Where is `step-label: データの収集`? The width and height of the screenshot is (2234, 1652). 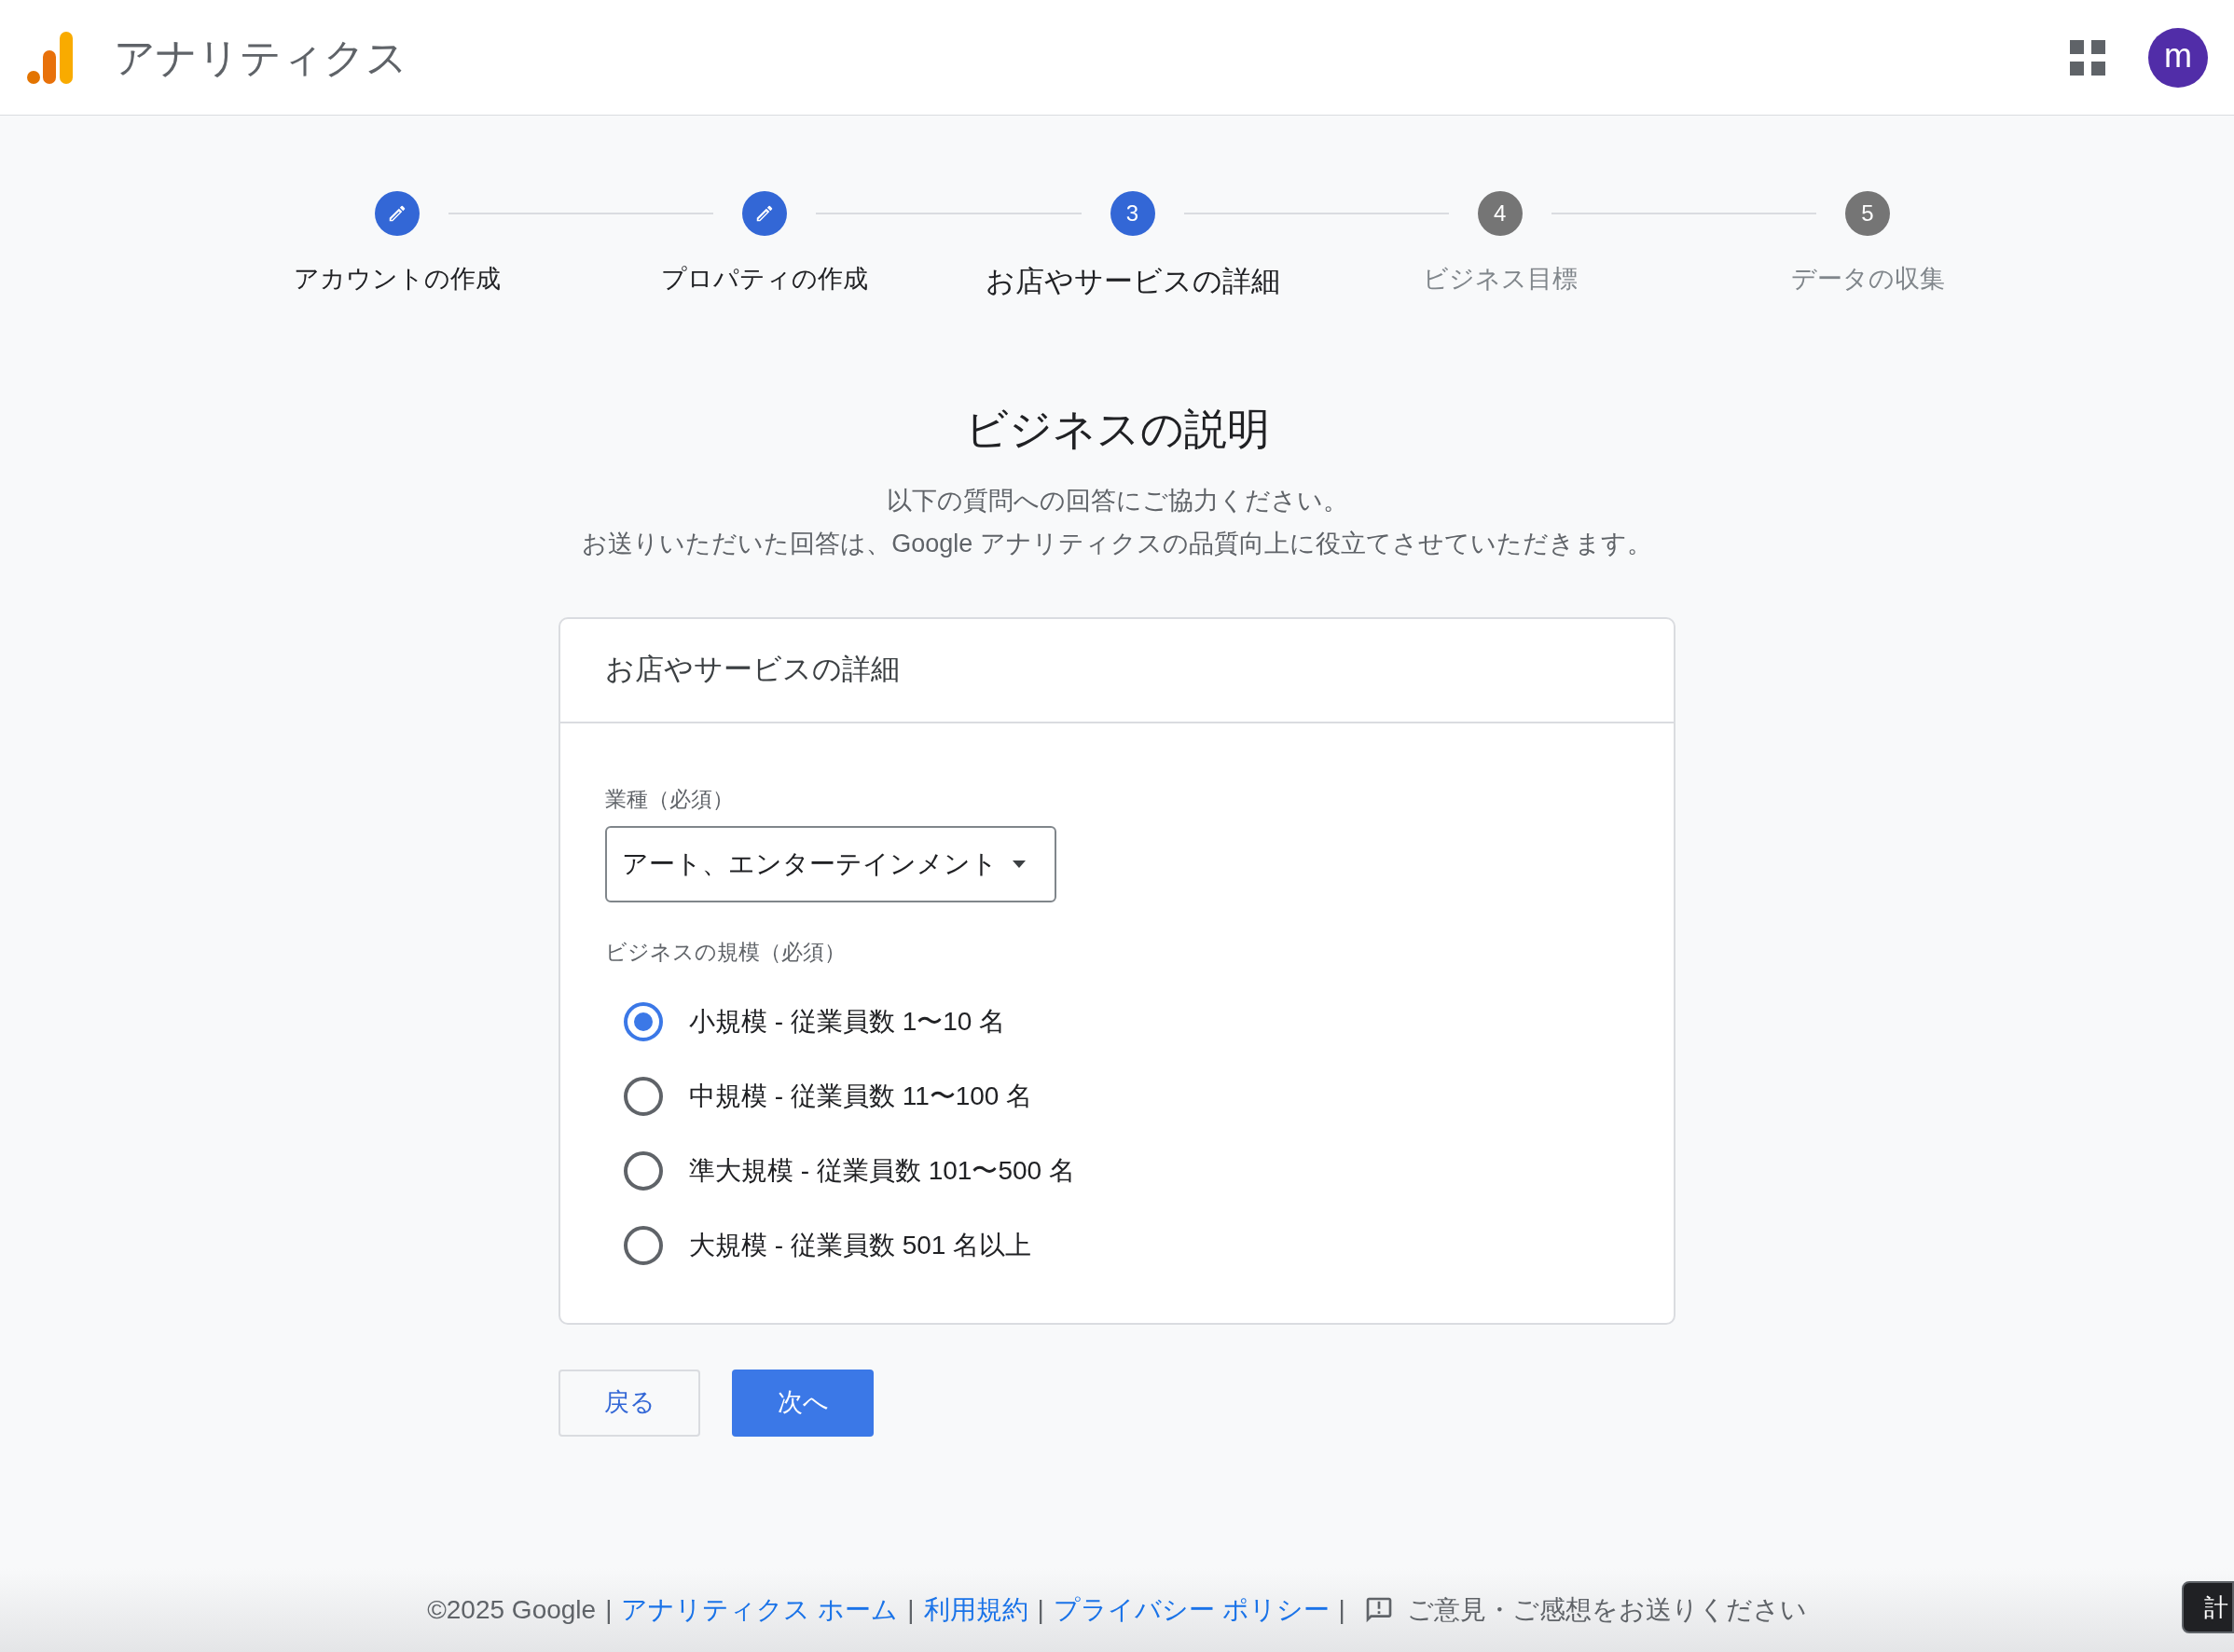 step-label: データの収集 is located at coordinates (1867, 279).